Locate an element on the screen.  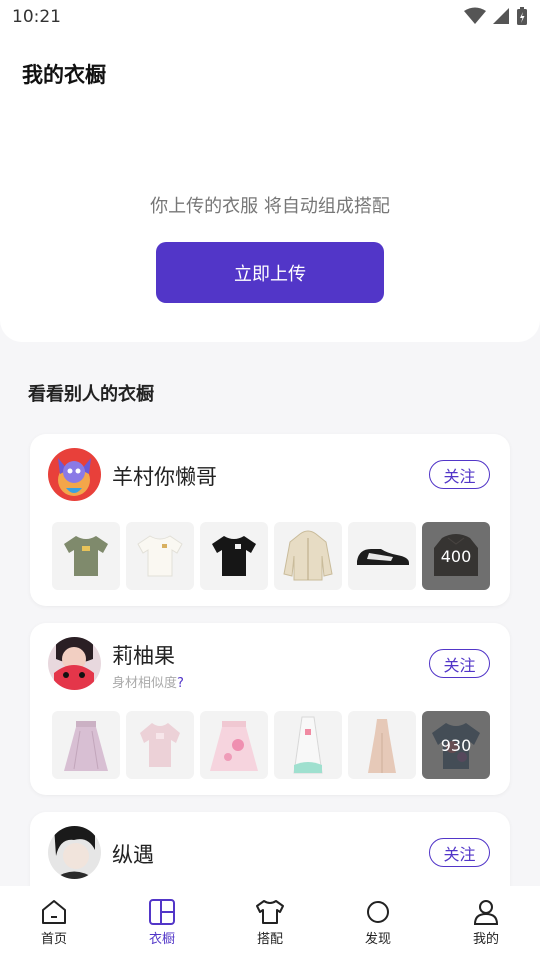
clothes-item-more: 400 is located at coordinates (456, 556).